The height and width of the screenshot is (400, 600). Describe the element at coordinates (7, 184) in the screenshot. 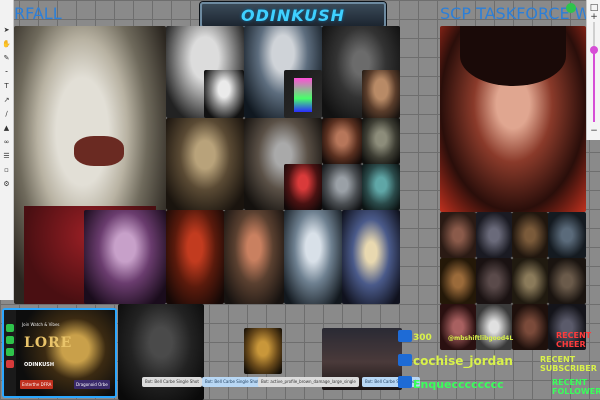

I see `settings-icon: ⚙` at that location.